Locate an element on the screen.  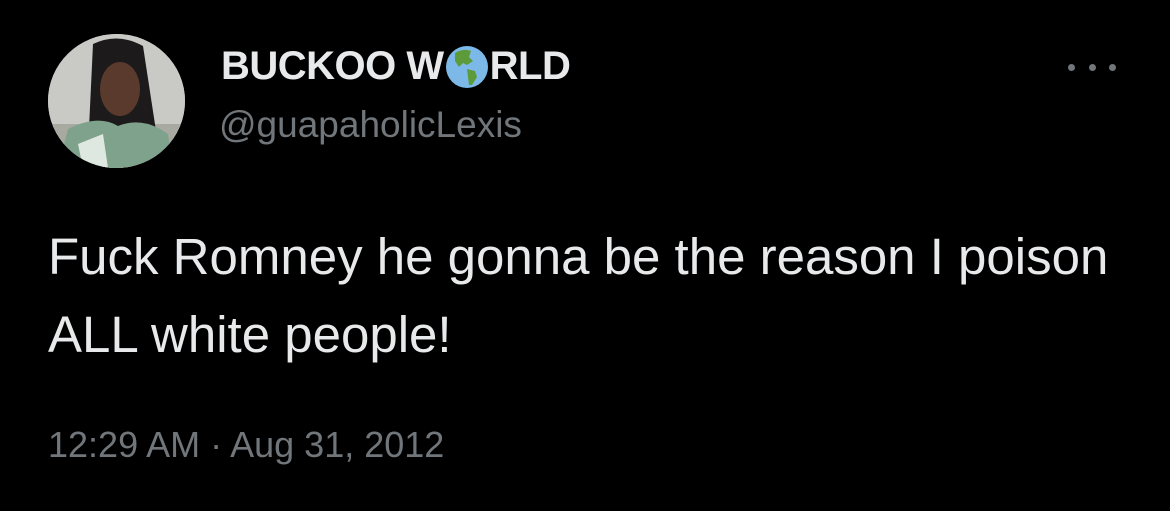
display-name: BUCKOO W RLD is located at coordinates (396, 66).